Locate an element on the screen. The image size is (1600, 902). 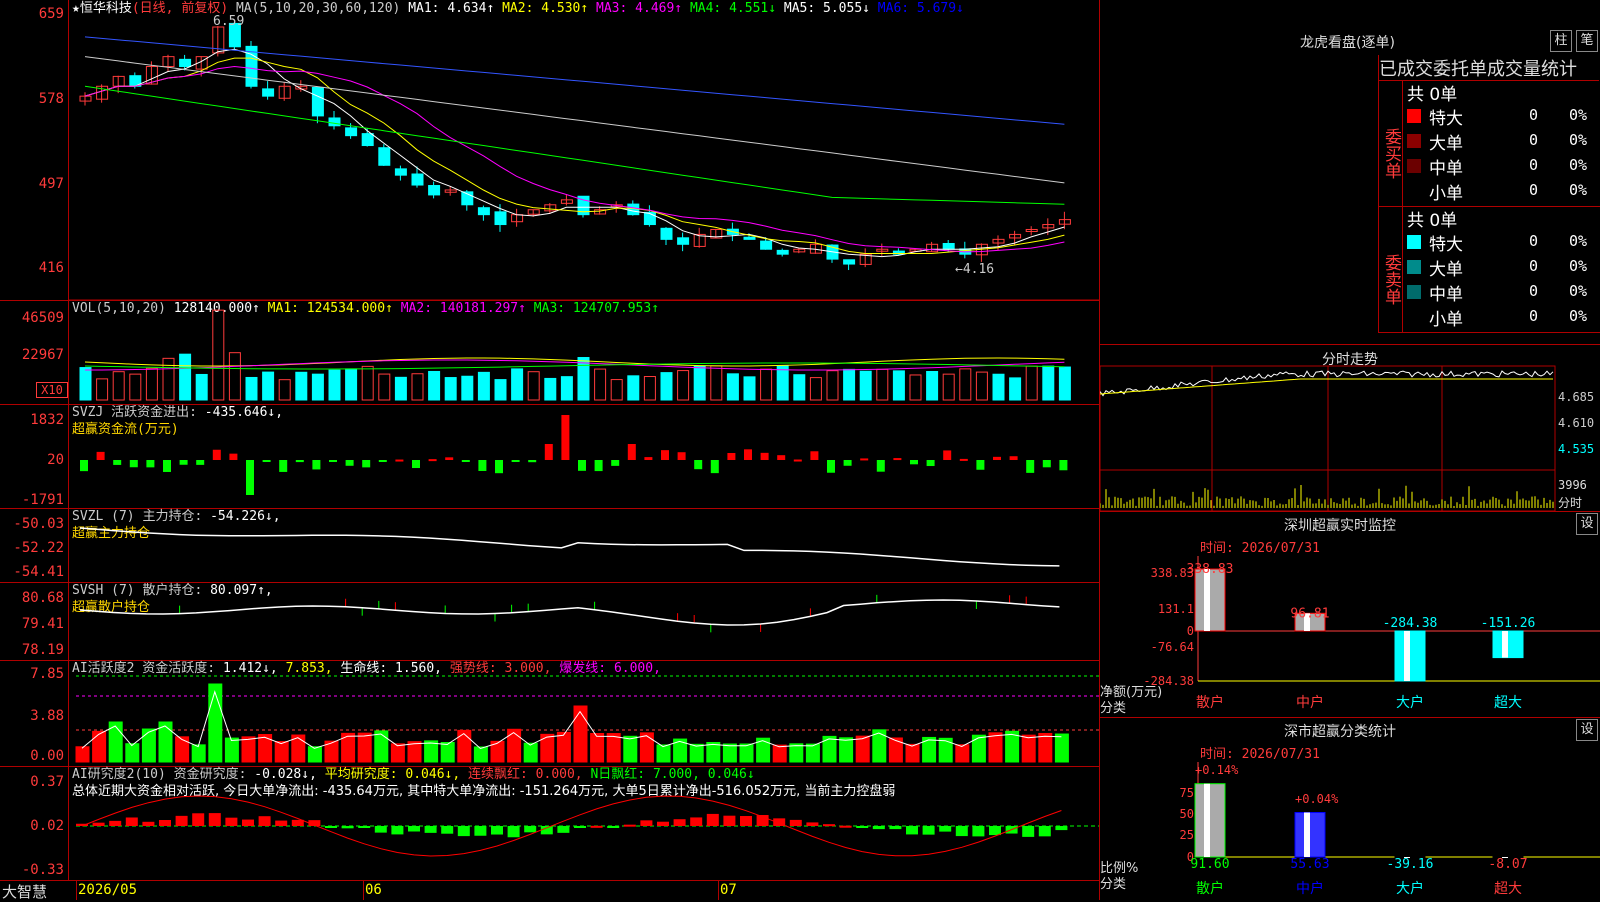
svsh-chart is located at coordinates (550, 621).